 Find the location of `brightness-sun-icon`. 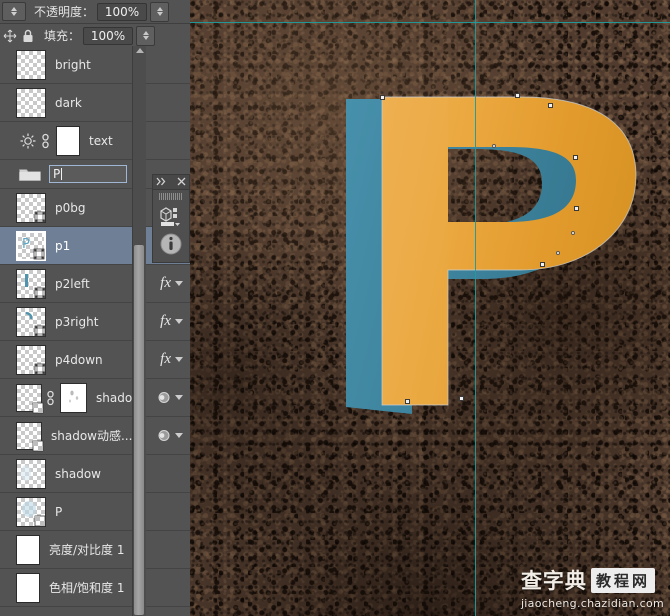

brightness-sun-icon is located at coordinates (28, 141).